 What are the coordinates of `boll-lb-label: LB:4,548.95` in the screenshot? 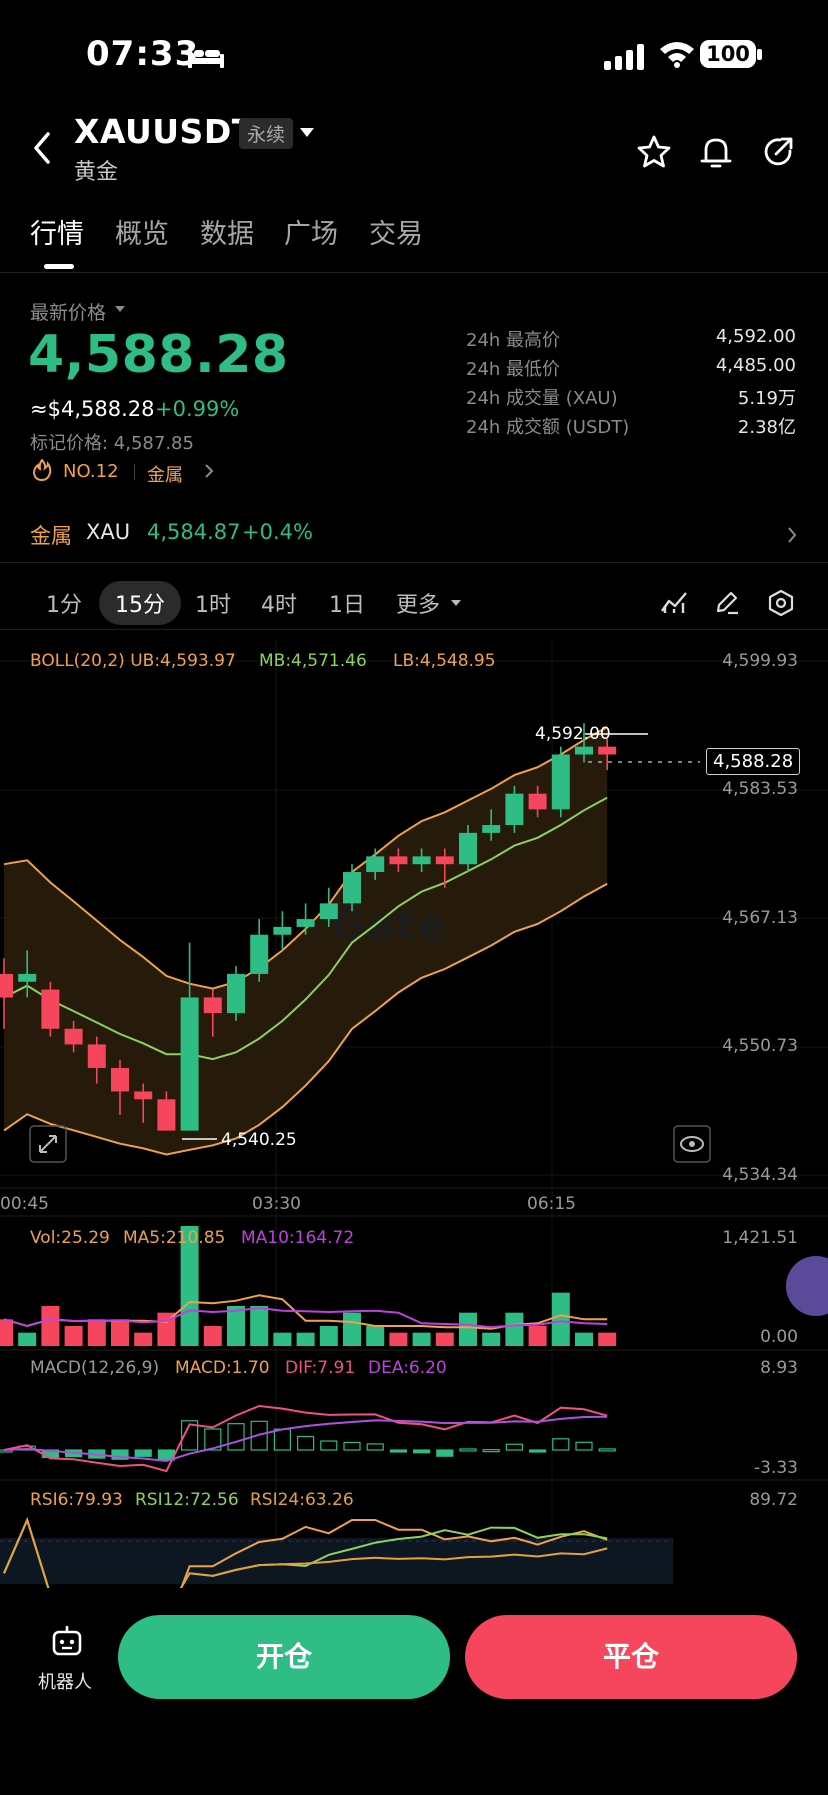 It's located at (444, 661).